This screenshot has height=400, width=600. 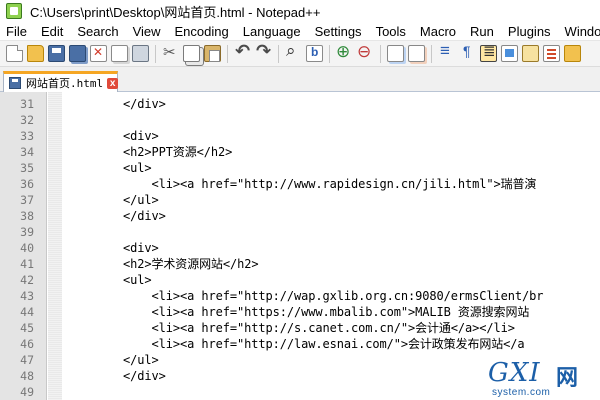 I want to click on document-tab-bar: 网站首页.html x, so click(x=300, y=79).